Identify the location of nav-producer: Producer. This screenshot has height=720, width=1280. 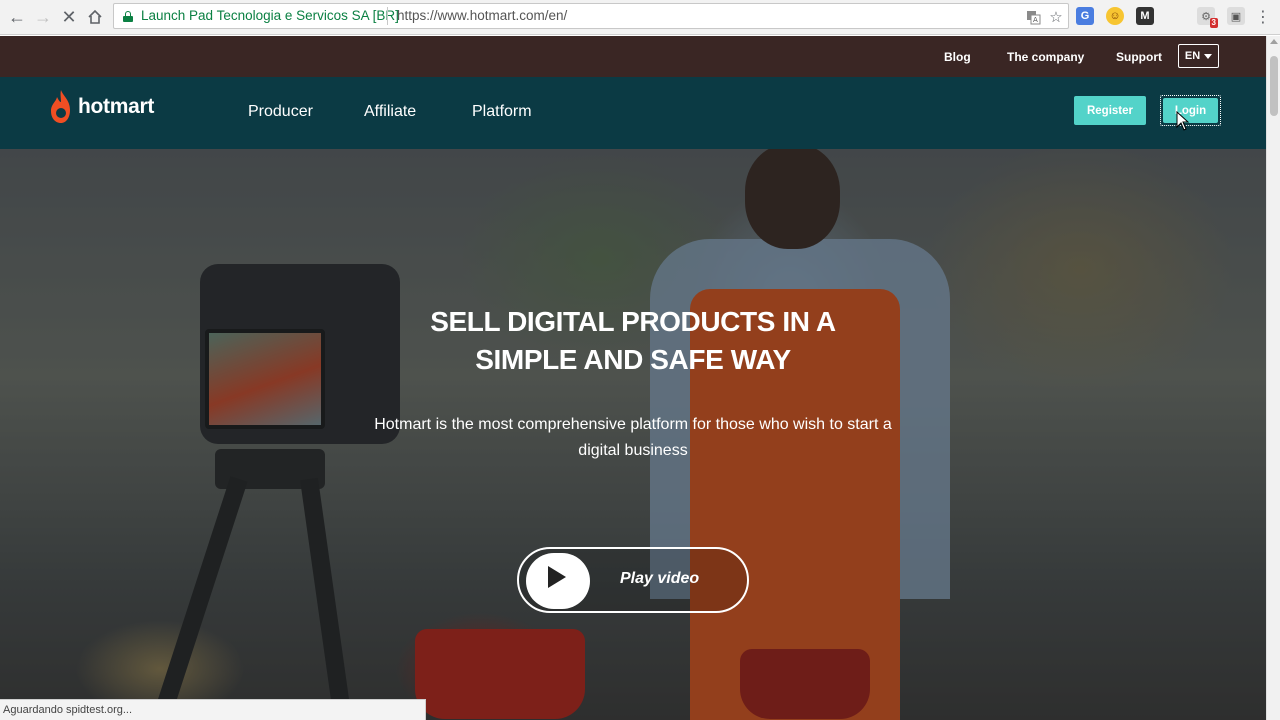
(280, 112).